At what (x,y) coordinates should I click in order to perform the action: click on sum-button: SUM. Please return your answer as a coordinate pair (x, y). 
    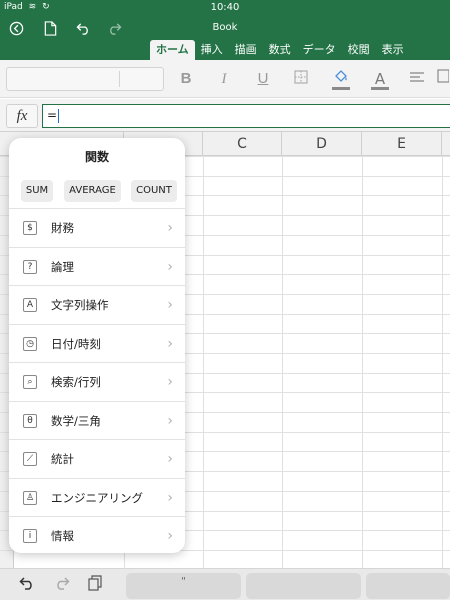
    Looking at the image, I should click on (37, 191).